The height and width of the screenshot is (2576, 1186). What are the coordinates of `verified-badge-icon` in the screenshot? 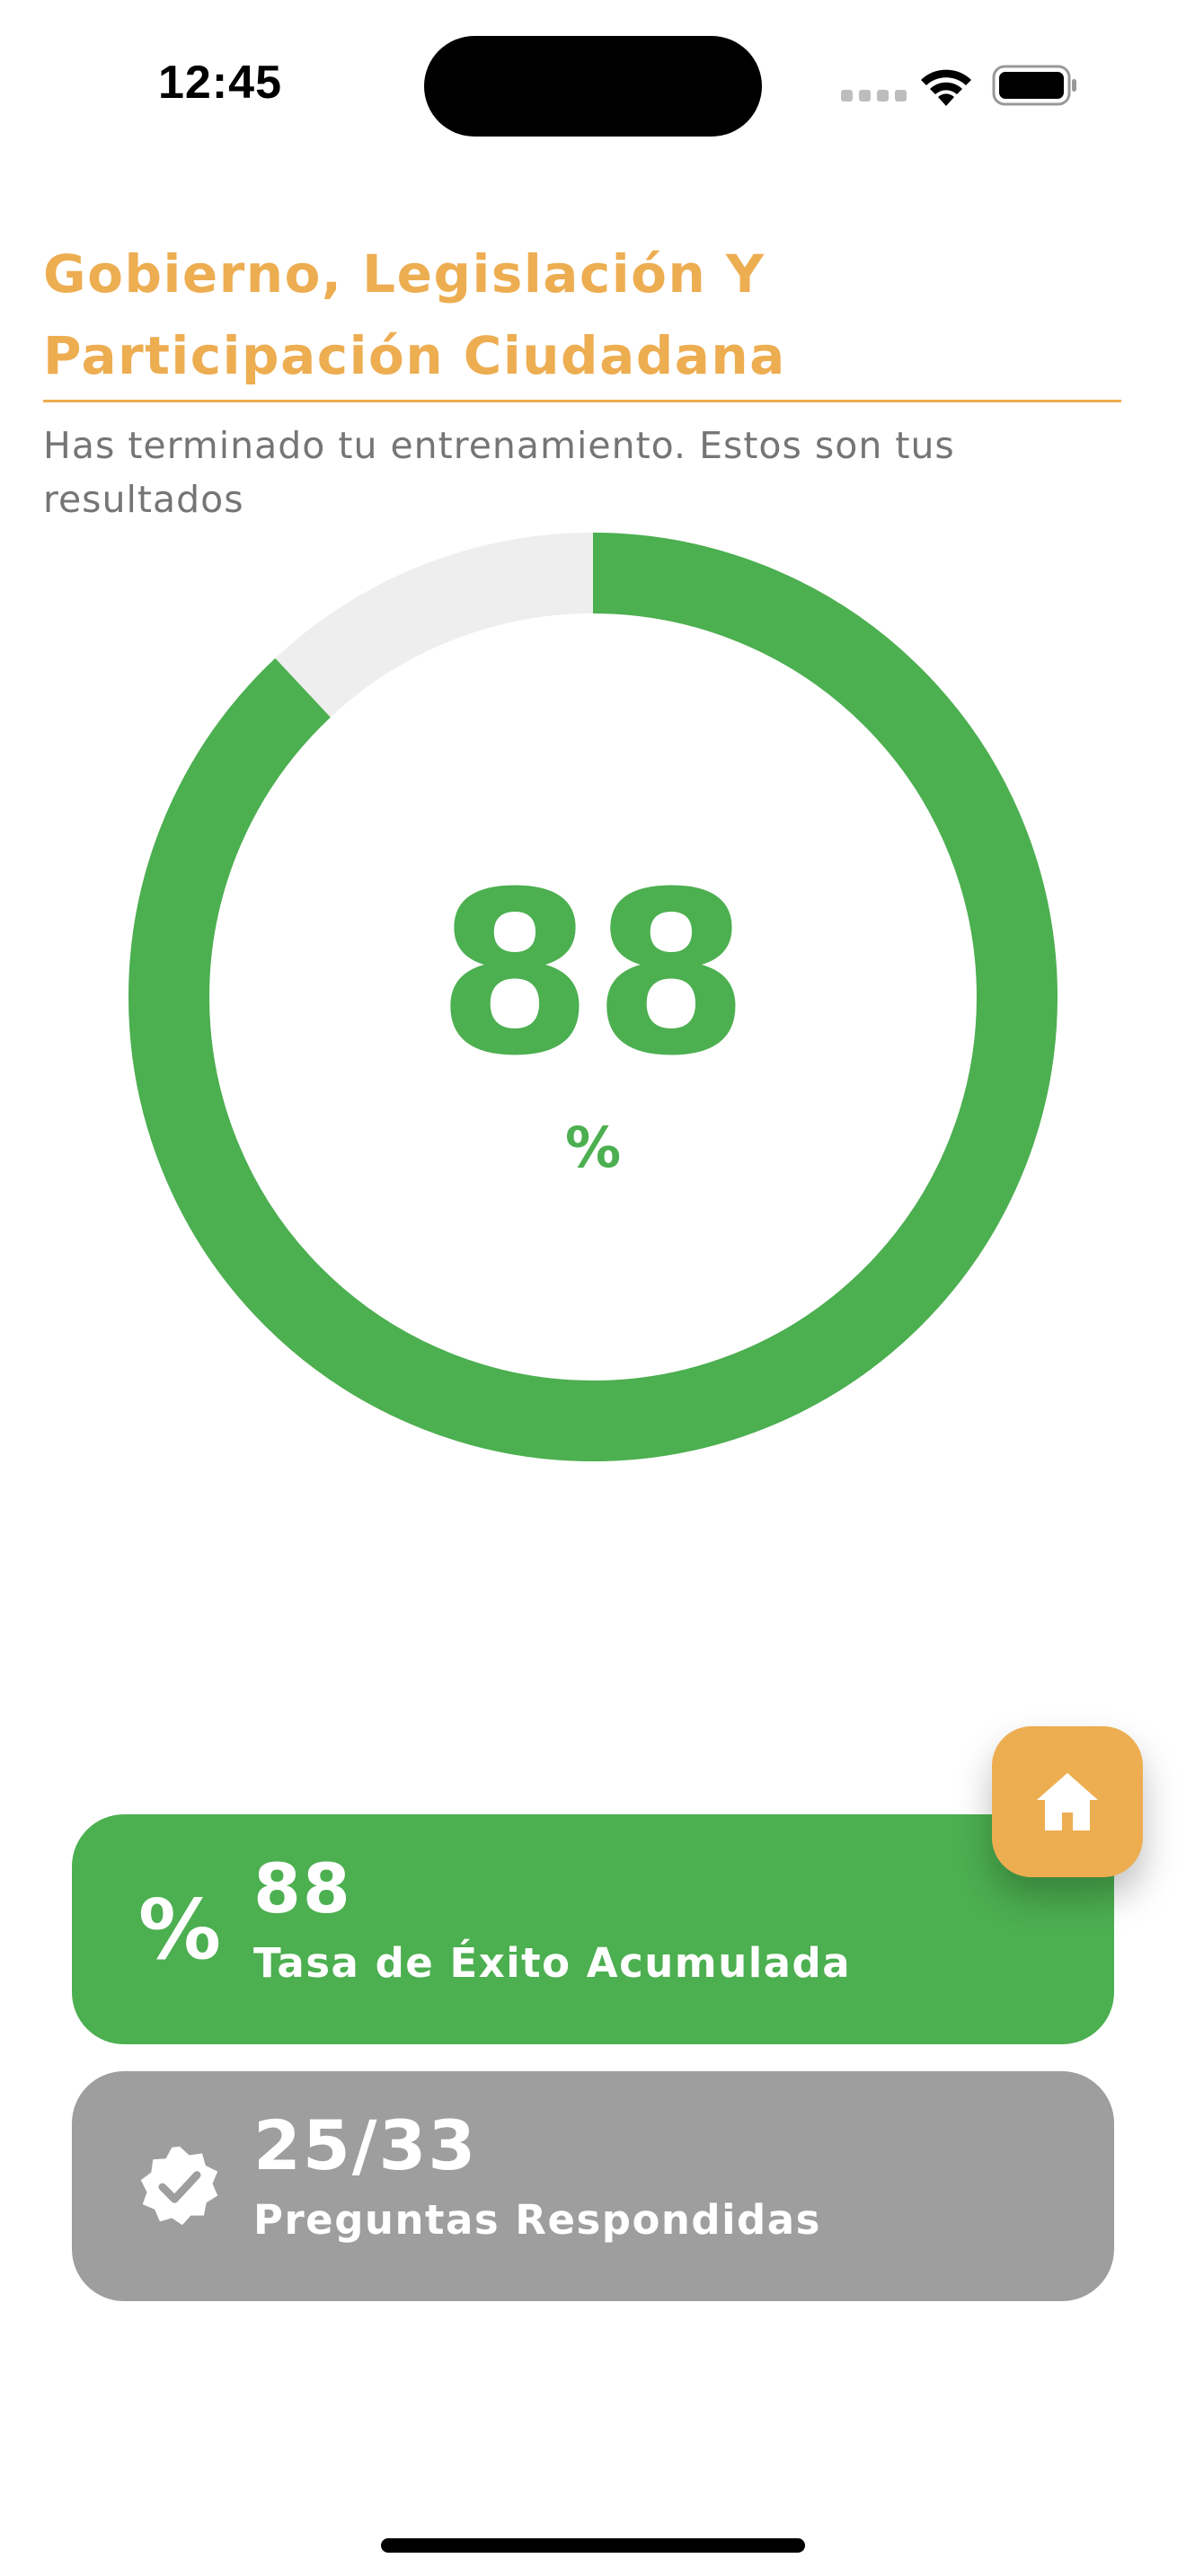 It's located at (179, 2186).